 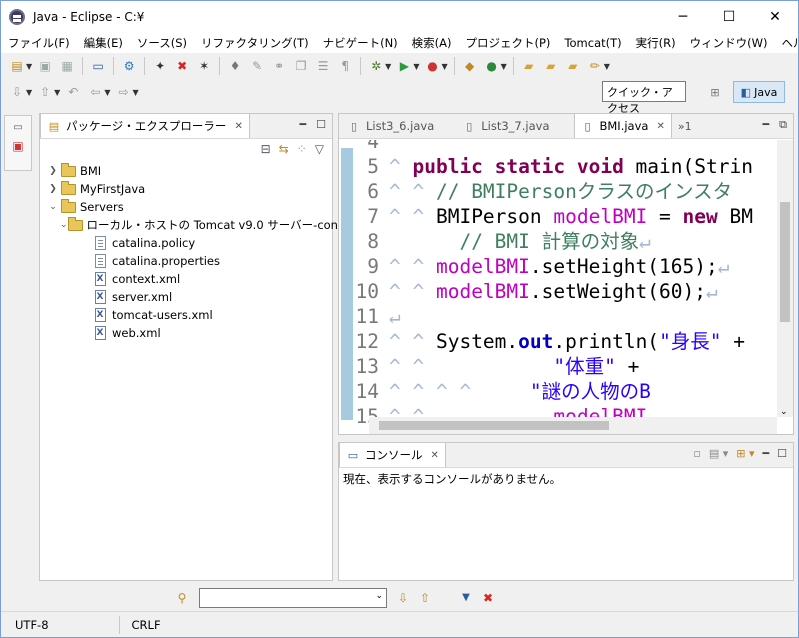 What do you see at coordinates (189, 171) in the screenshot?
I see `tree-node-bmi: ❯ BMI` at bounding box center [189, 171].